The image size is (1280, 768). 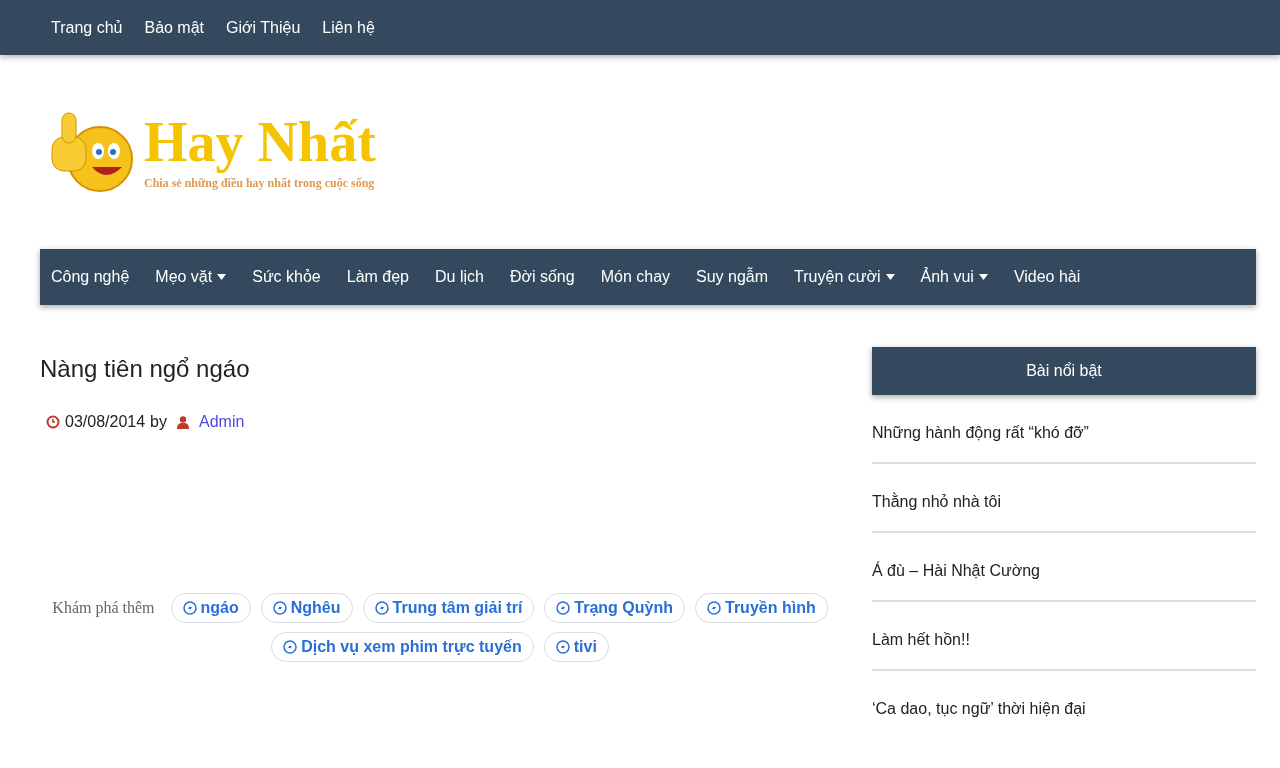 What do you see at coordinates (174, 27) in the screenshot?
I see `top-nav-link: Bảo mật` at bounding box center [174, 27].